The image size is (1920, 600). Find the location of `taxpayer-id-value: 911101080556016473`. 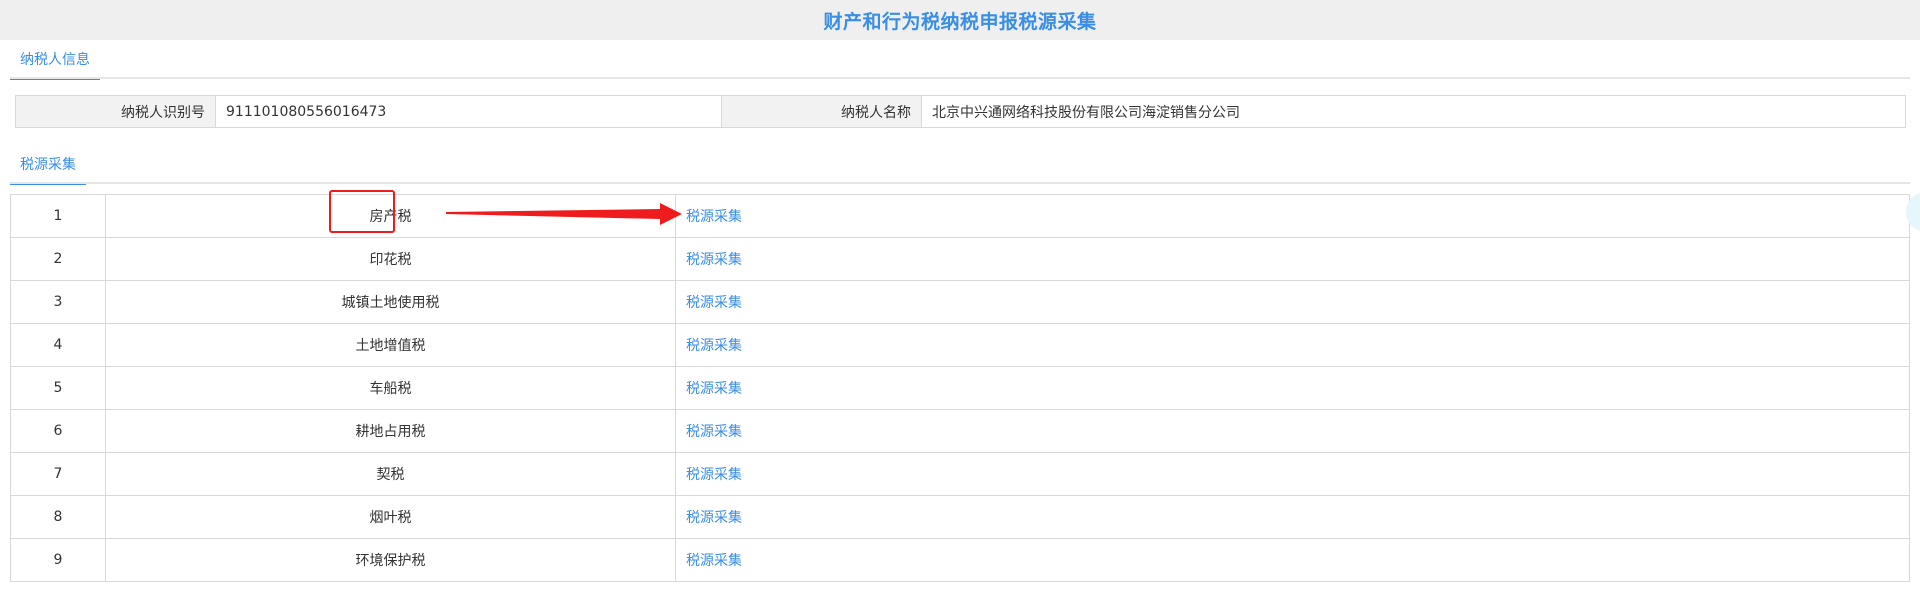

taxpayer-id-value: 911101080556016473 is located at coordinates (469, 111).